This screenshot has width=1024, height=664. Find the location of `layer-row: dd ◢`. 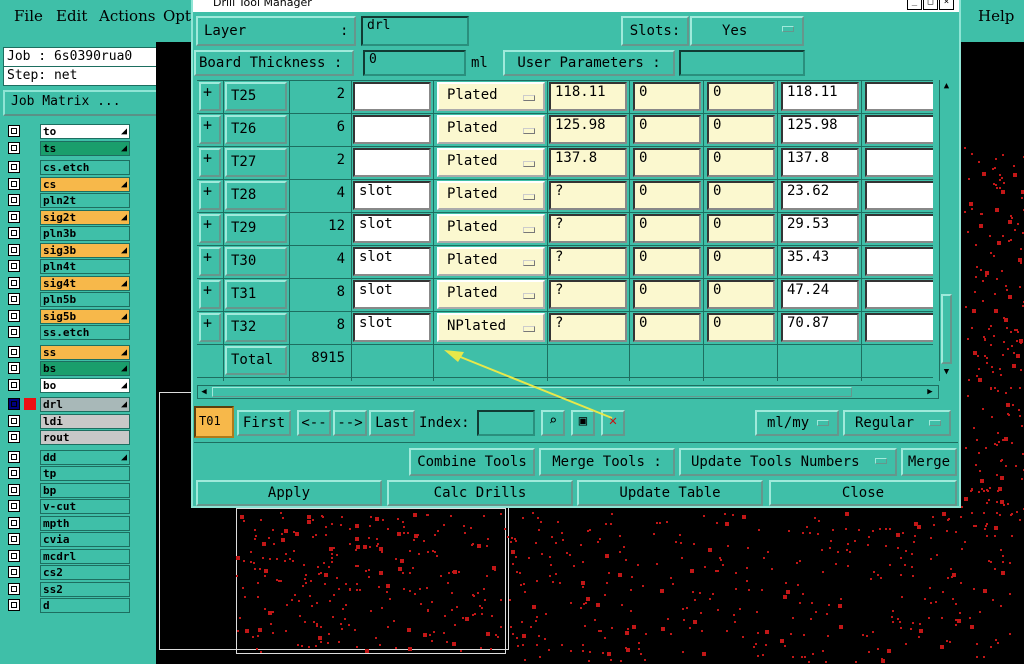

layer-row: dd ◢ is located at coordinates (69, 457).